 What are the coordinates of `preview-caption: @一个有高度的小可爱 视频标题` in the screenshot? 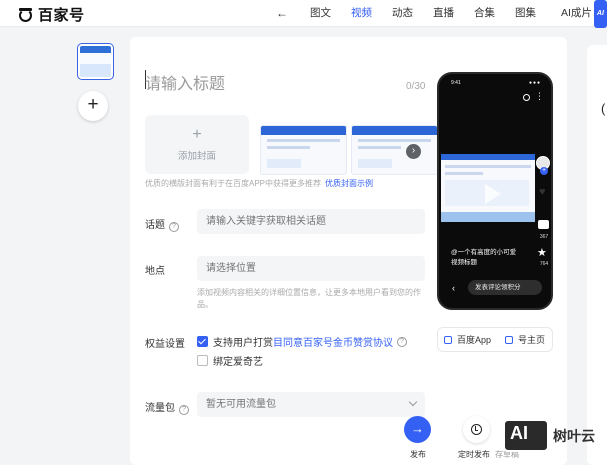 It's located at (484, 257).